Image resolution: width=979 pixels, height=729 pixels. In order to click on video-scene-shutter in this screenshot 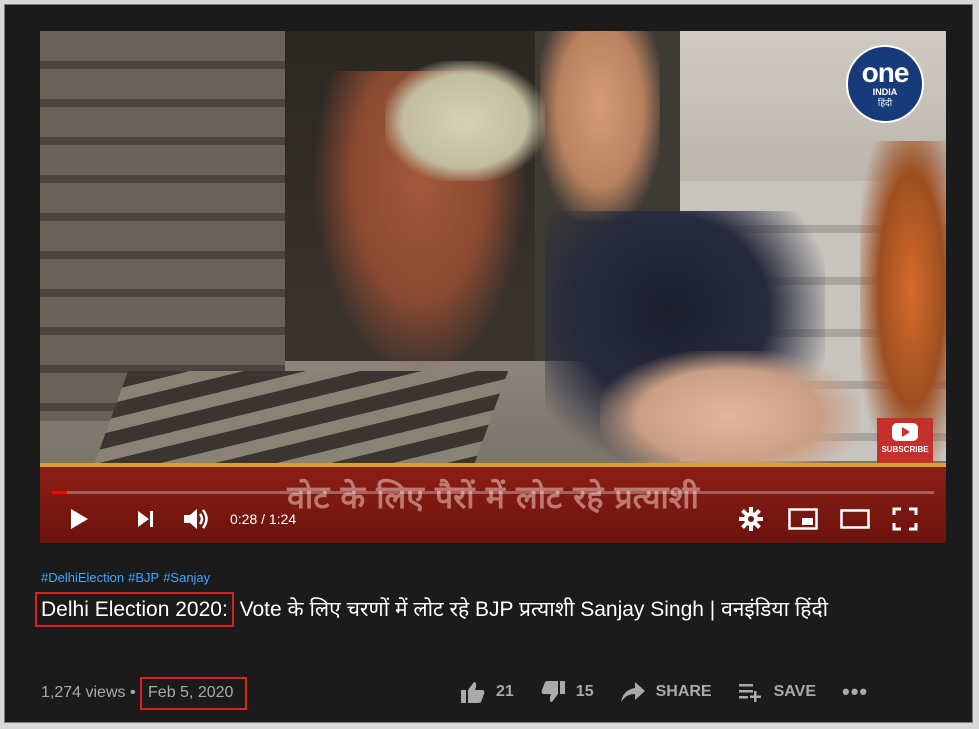, I will do `click(162, 226)`.